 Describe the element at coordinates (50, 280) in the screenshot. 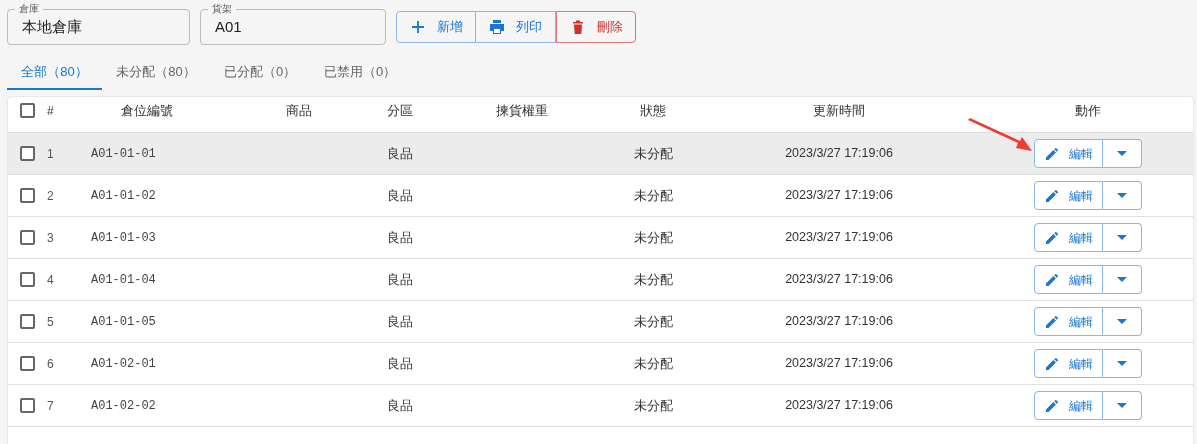

I see `table-cell-text: 4` at that location.